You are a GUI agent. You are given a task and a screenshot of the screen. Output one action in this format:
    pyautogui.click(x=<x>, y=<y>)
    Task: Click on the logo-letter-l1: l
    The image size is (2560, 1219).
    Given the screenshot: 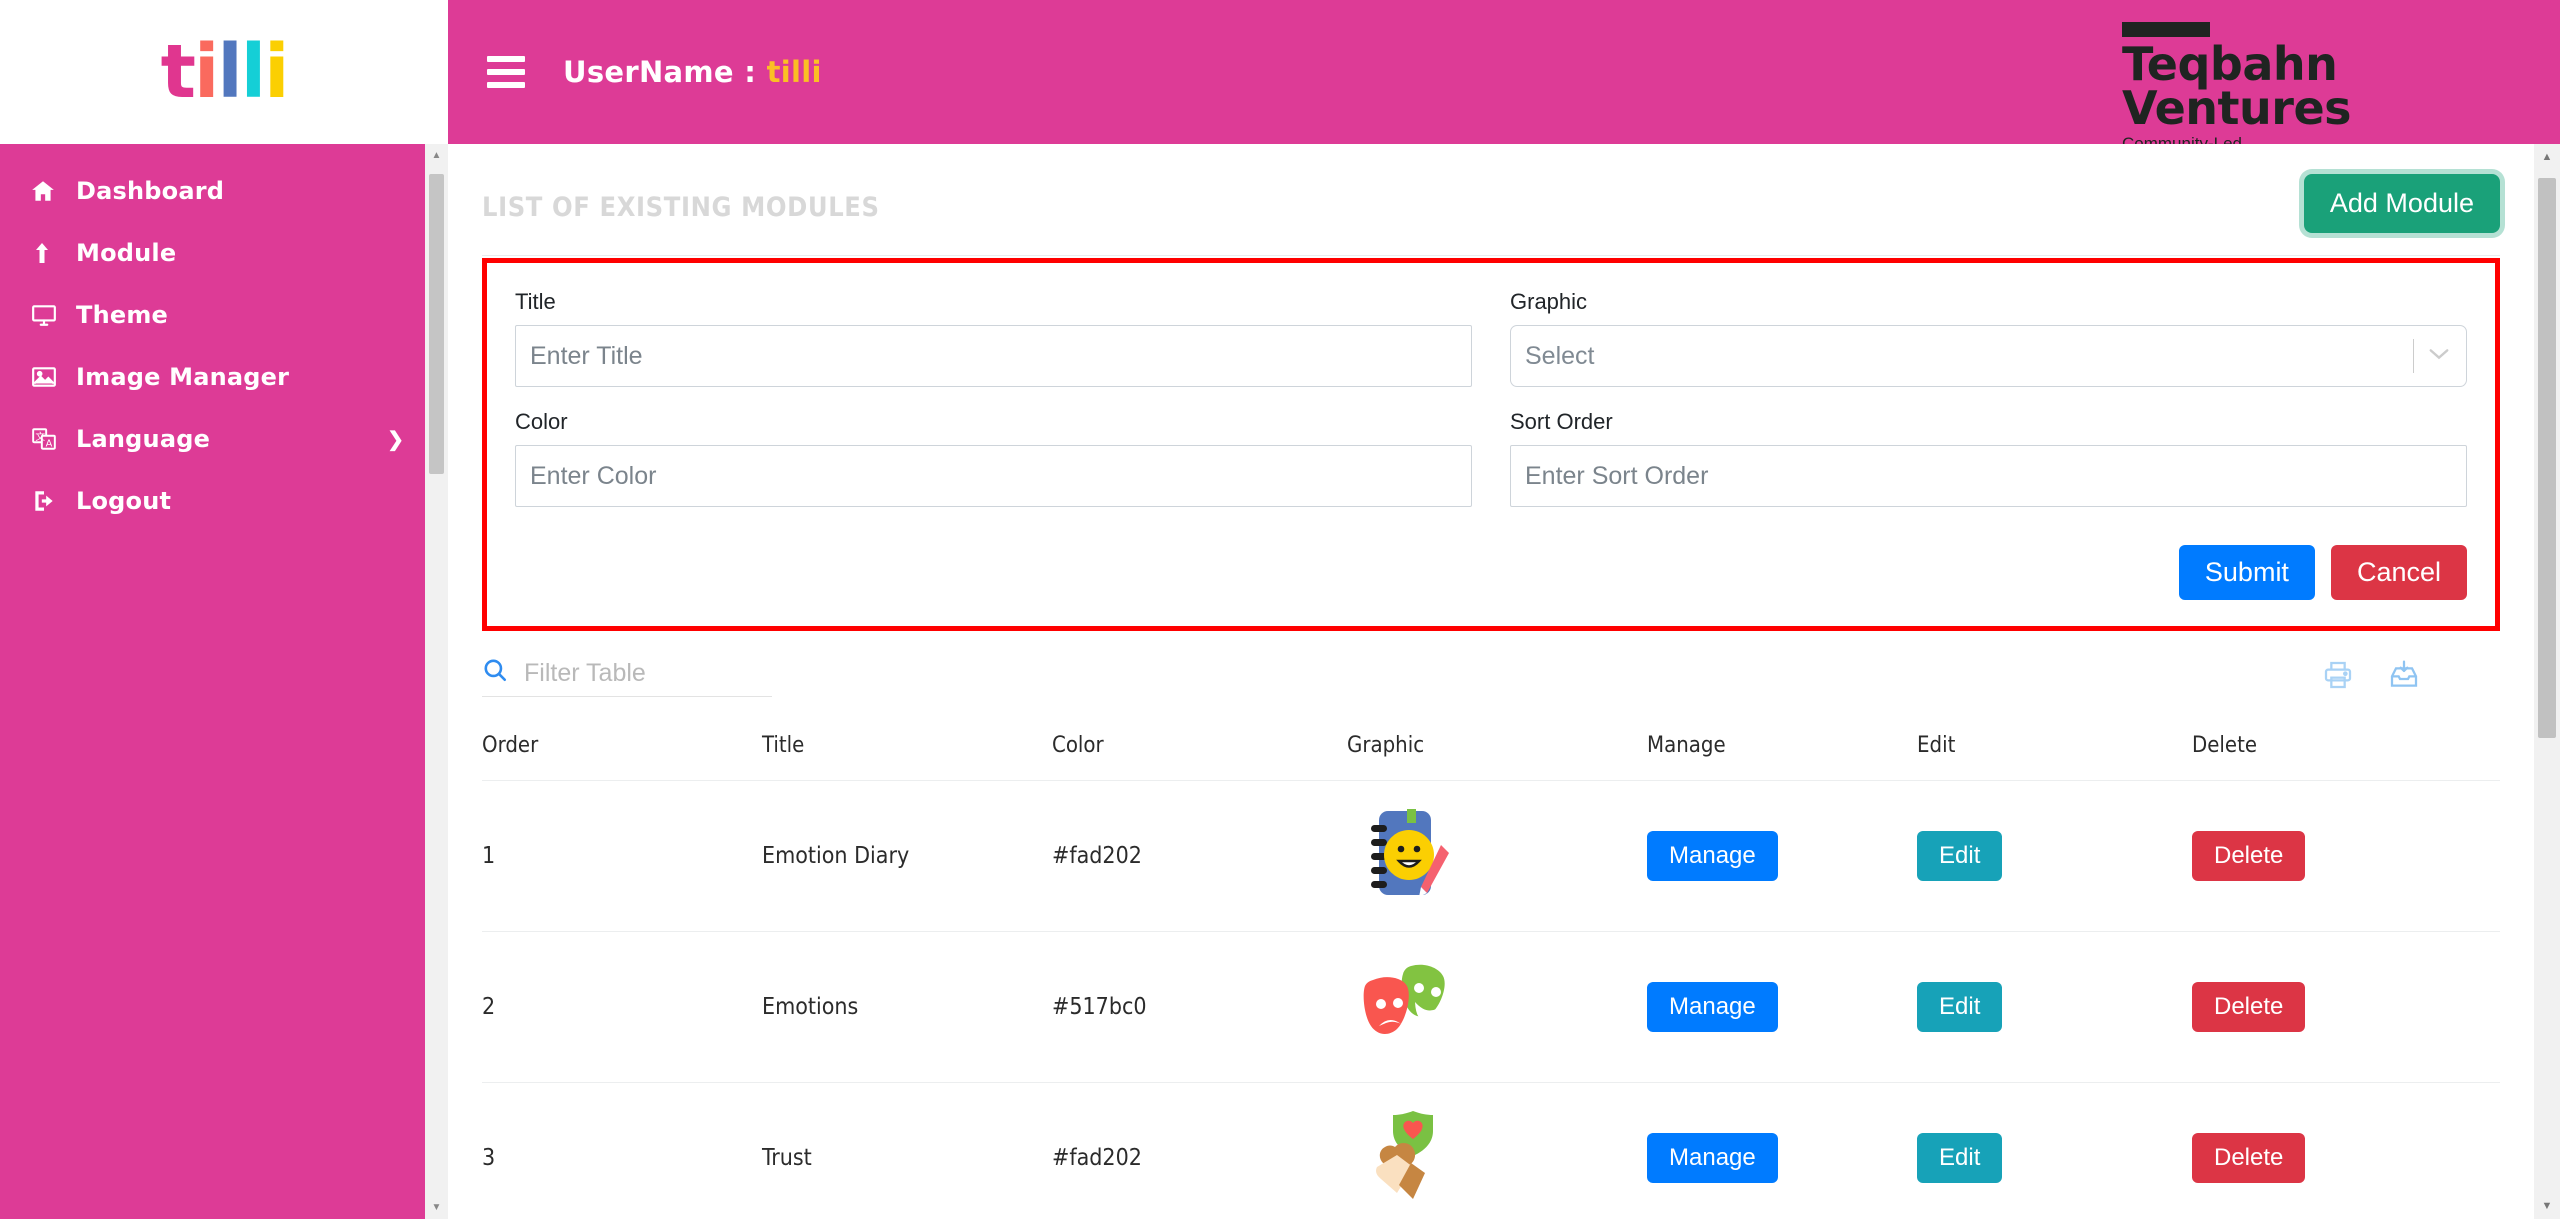 What is the action you would take?
    pyautogui.click(x=229, y=72)
    